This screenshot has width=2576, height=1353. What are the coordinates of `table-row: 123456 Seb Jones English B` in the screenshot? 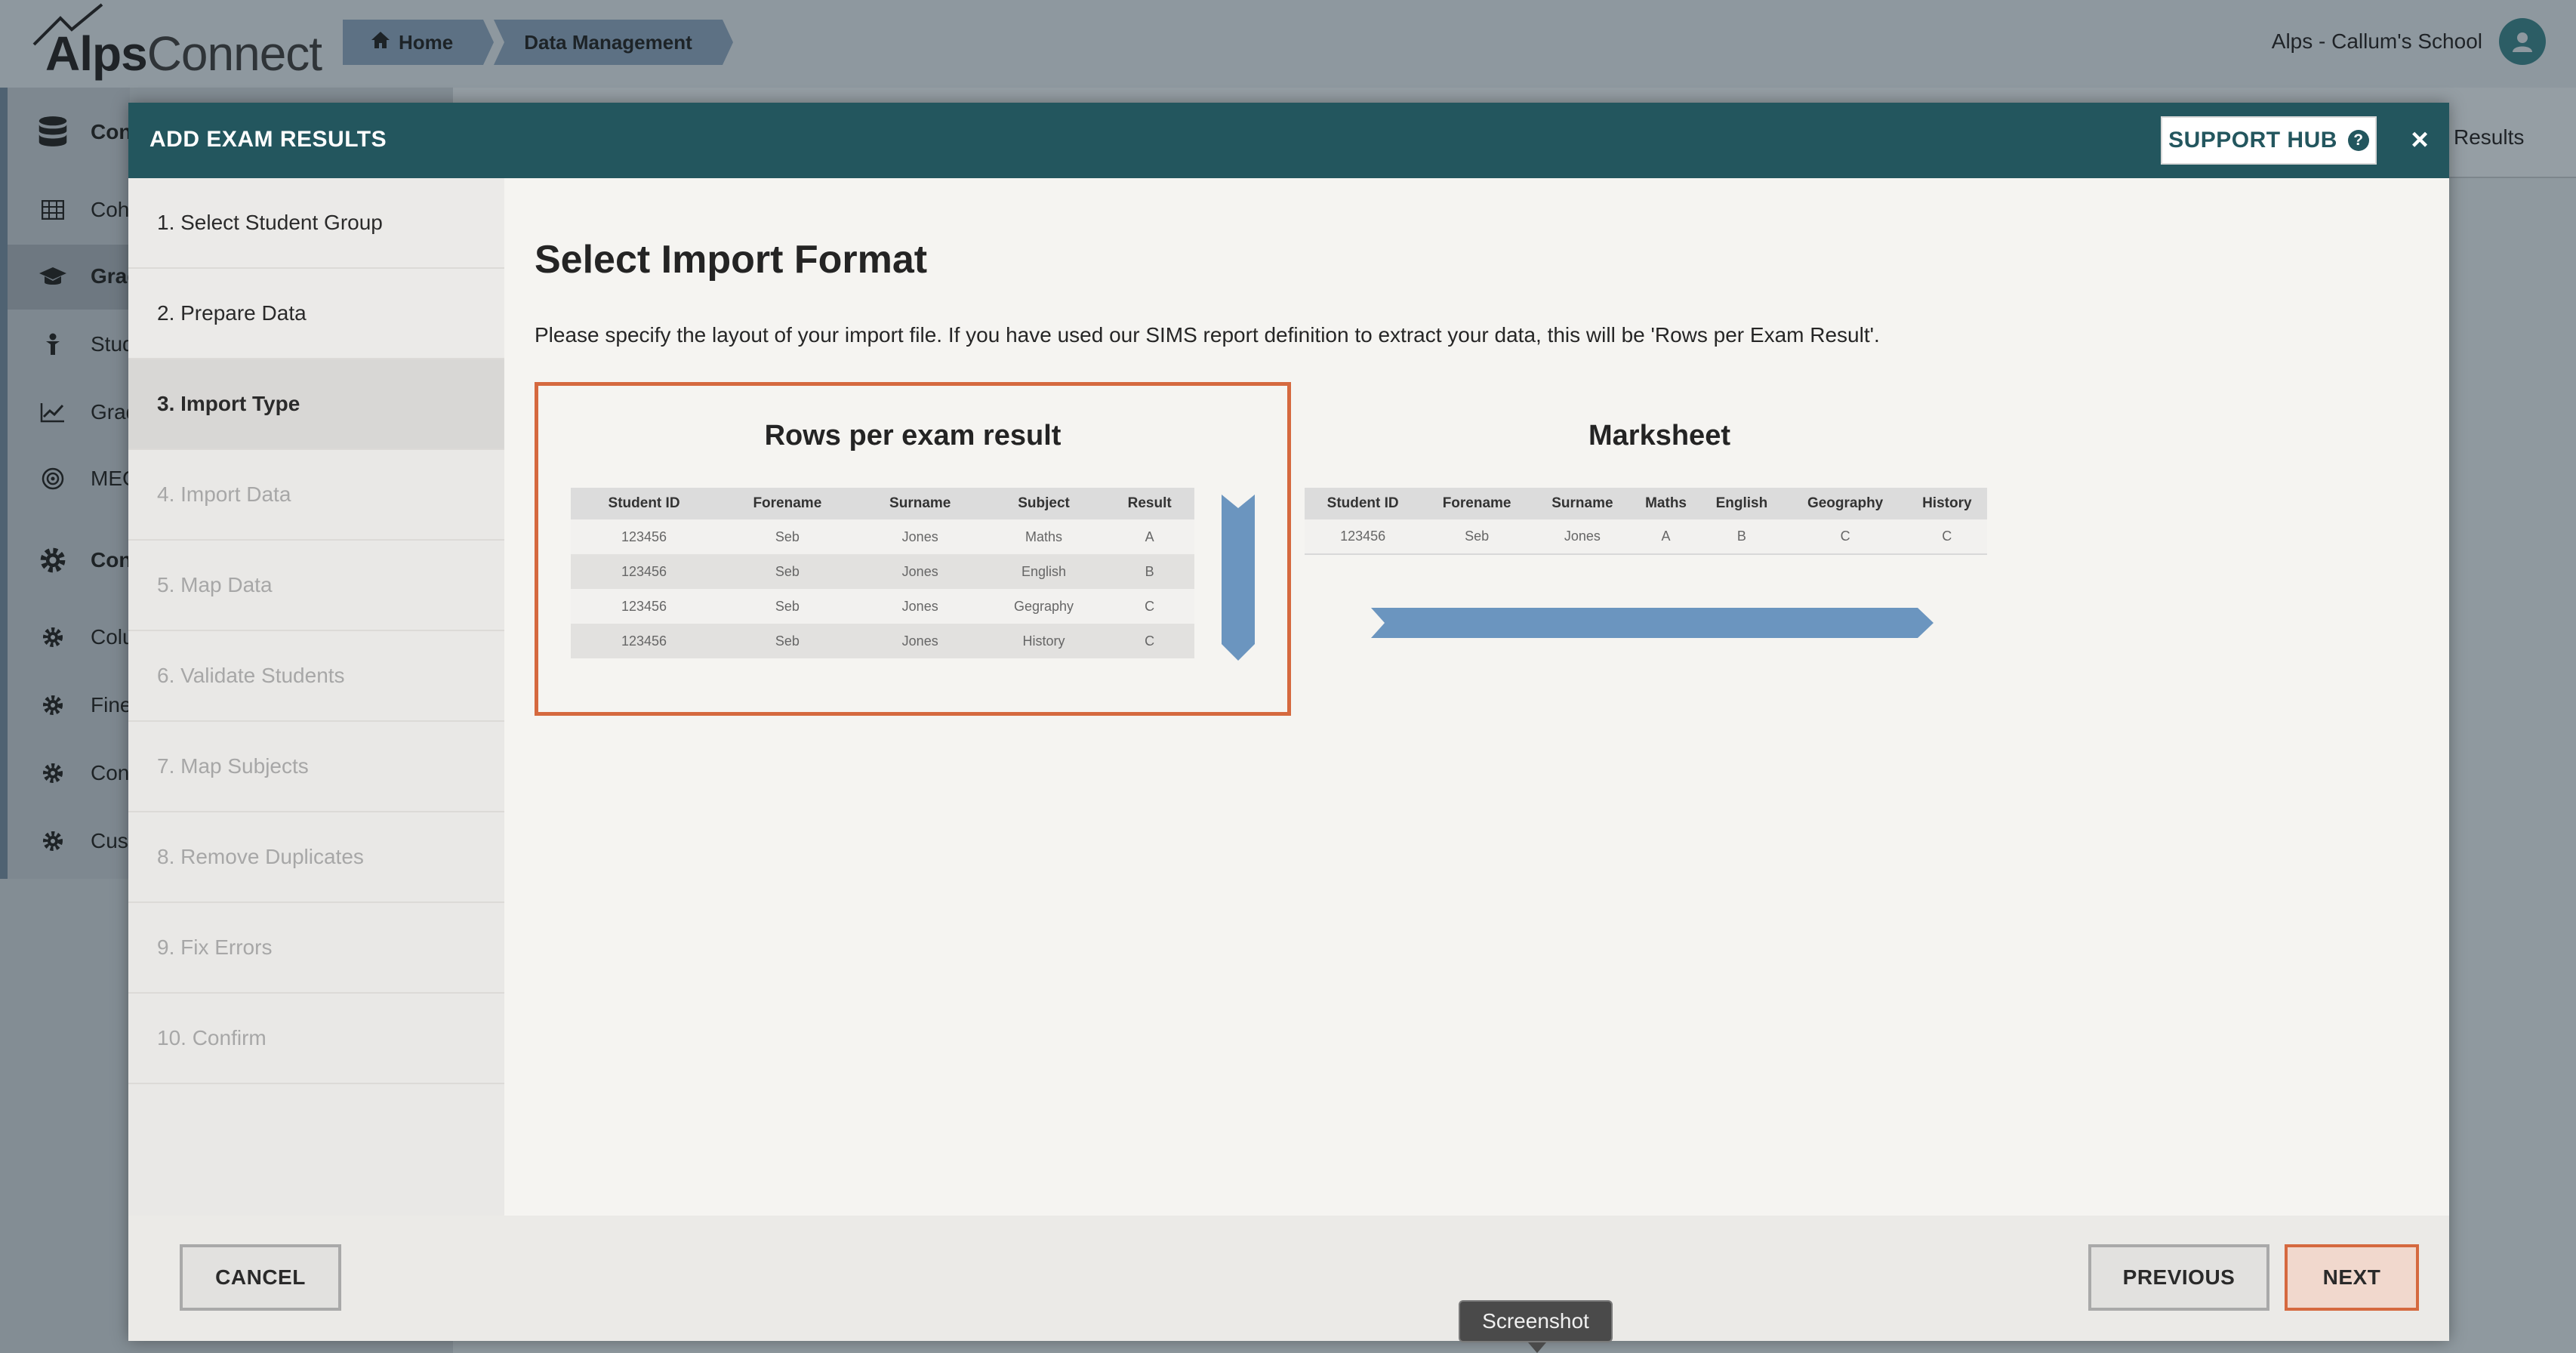 It's located at (882, 571).